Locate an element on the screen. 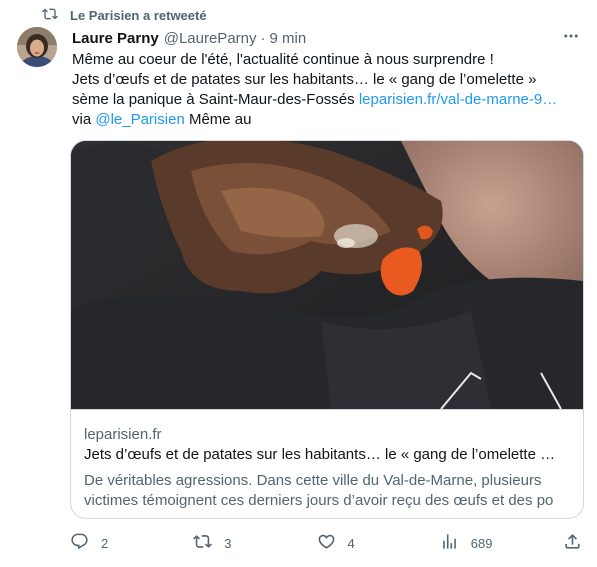 The image size is (597, 567). heart-icon is located at coordinates (326, 543).